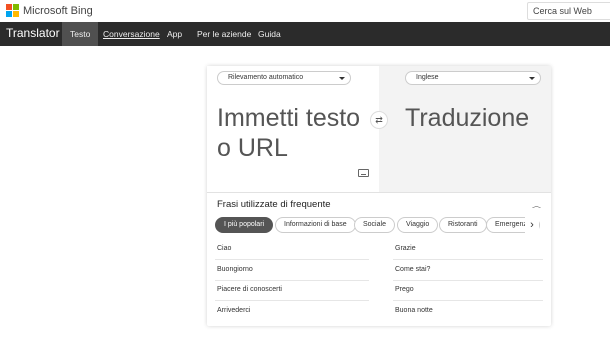 This screenshot has height=349, width=610. I want to click on category-chip-popolari: I più popolari, so click(244, 225).